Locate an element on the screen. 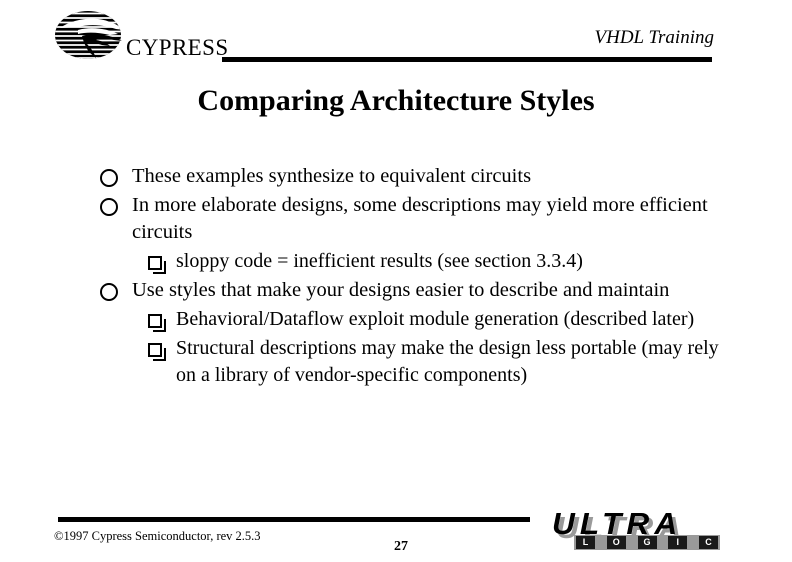  logic-letter-cell: G is located at coordinates (647, 542).